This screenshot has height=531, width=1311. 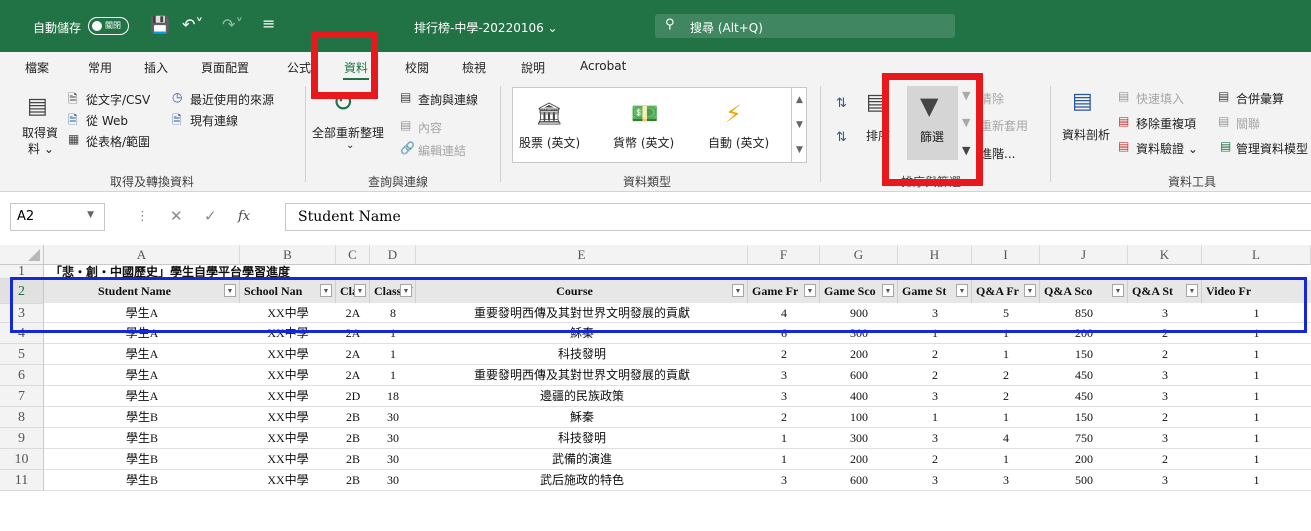 I want to click on column-header: L, so click(x=1256, y=255).